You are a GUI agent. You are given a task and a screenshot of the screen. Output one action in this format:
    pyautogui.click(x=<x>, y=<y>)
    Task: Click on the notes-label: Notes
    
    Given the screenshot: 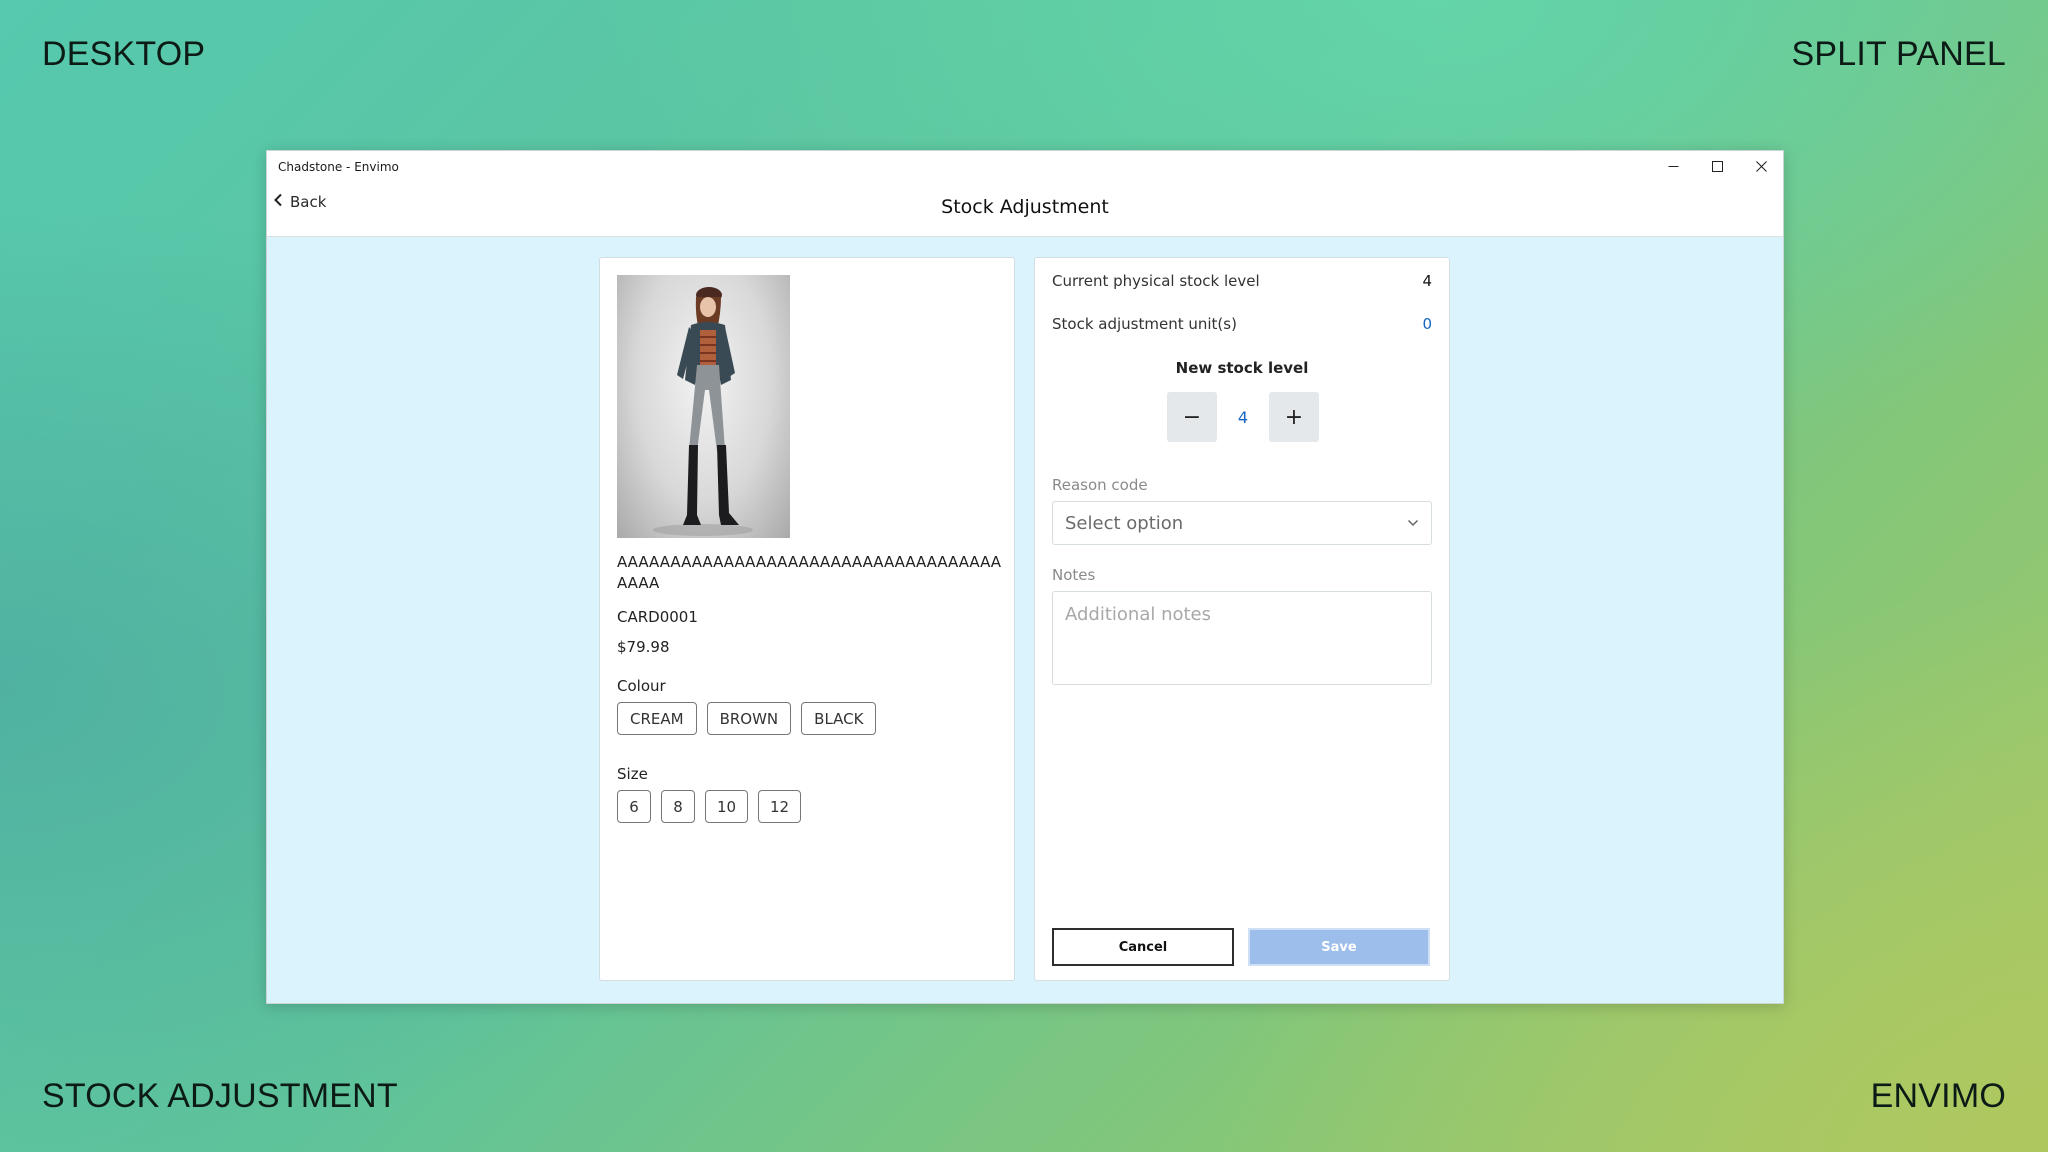 What is the action you would take?
    pyautogui.click(x=1074, y=575)
    